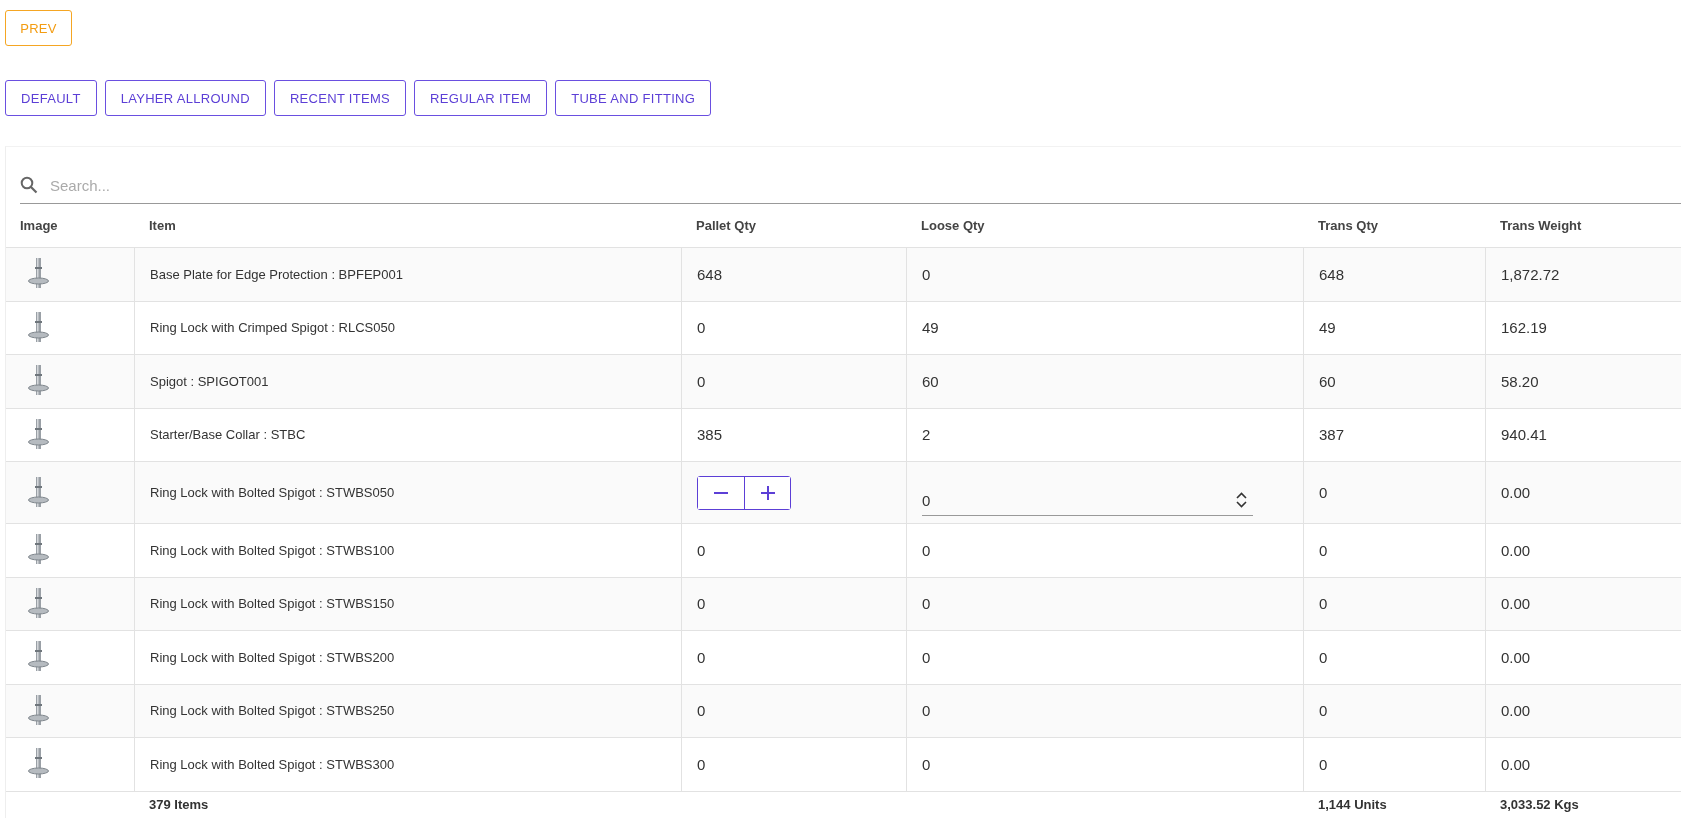 This screenshot has height=820, width=1681. I want to click on chevron-up-icon, so click(1241, 495).